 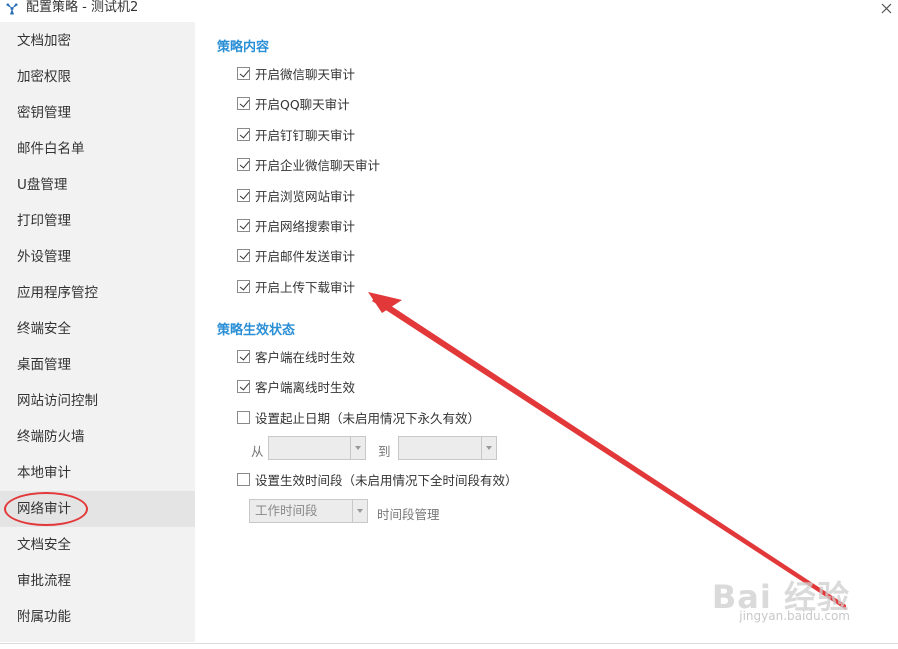 I want to click on window-title: 配置策略 - 测试机2, so click(x=82, y=7).